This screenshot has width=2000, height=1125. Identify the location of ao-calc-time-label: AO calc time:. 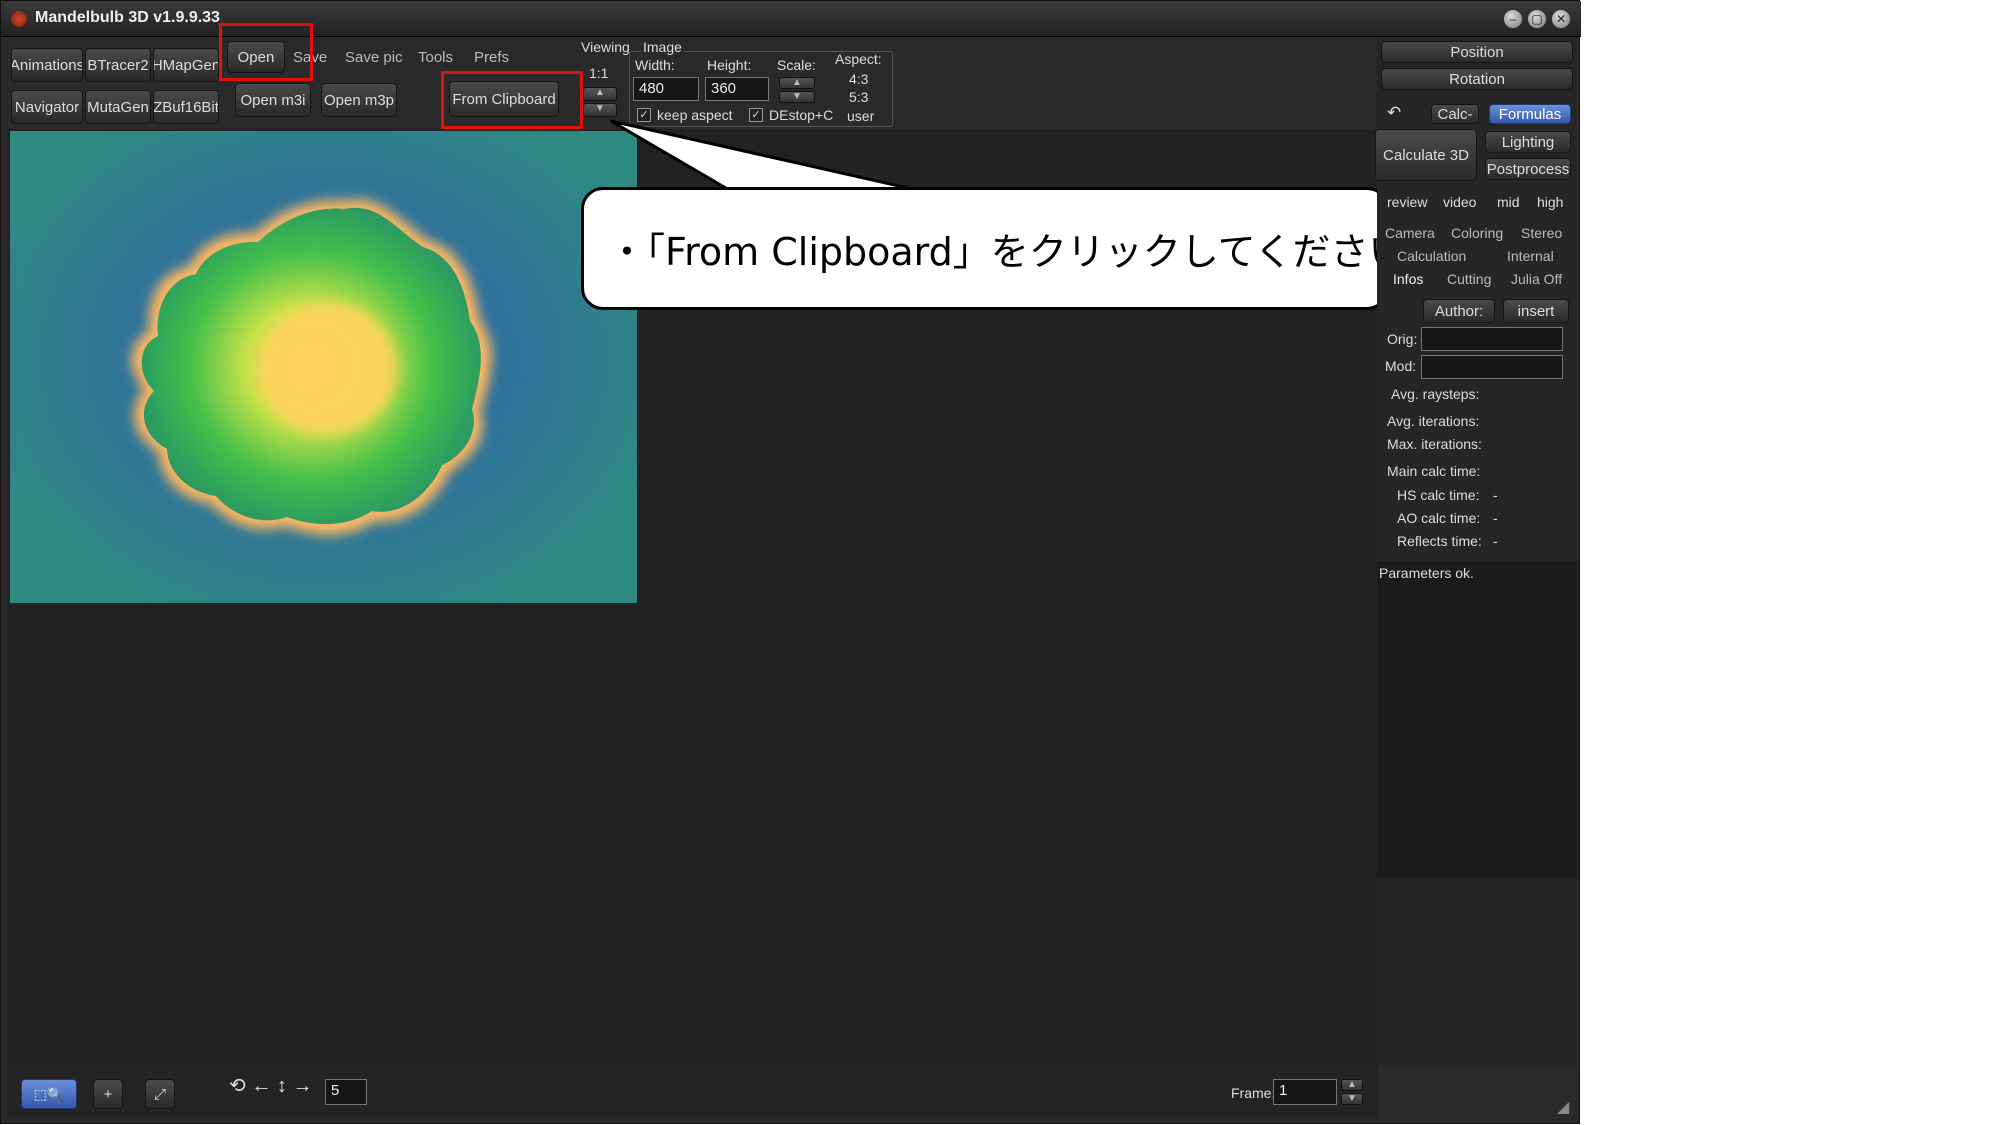
(1439, 518).